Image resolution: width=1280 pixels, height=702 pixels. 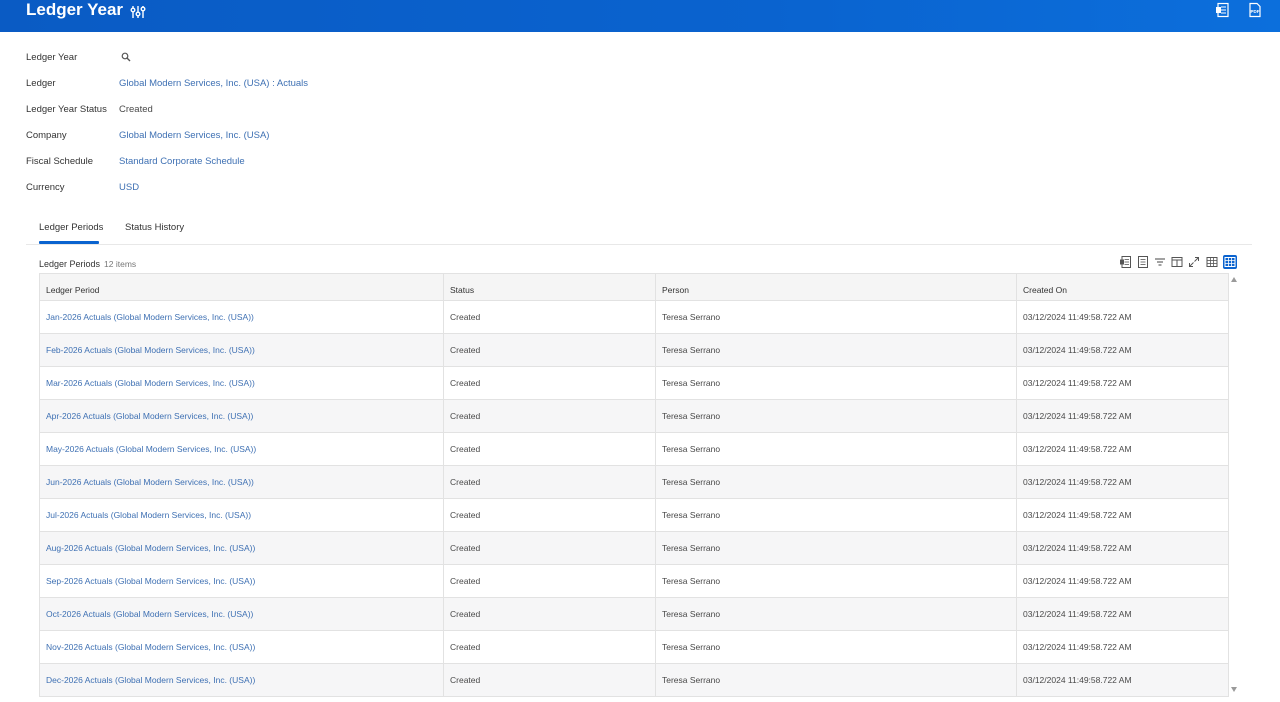 I want to click on filter-icon, so click(x=1160, y=262).